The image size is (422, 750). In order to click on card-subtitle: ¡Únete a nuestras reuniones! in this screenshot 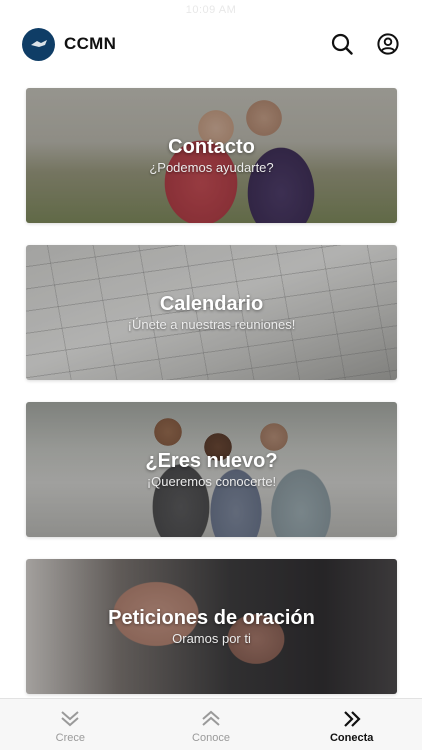, I will do `click(211, 324)`.